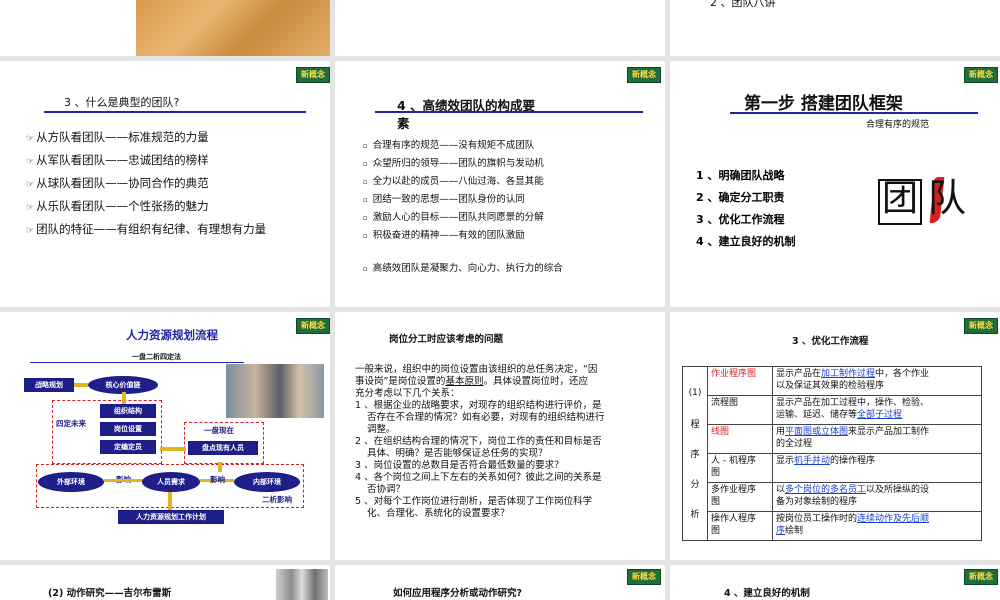 The image size is (1000, 600). What do you see at coordinates (49, 385) in the screenshot?
I see `strategy-box: 战略规划` at bounding box center [49, 385].